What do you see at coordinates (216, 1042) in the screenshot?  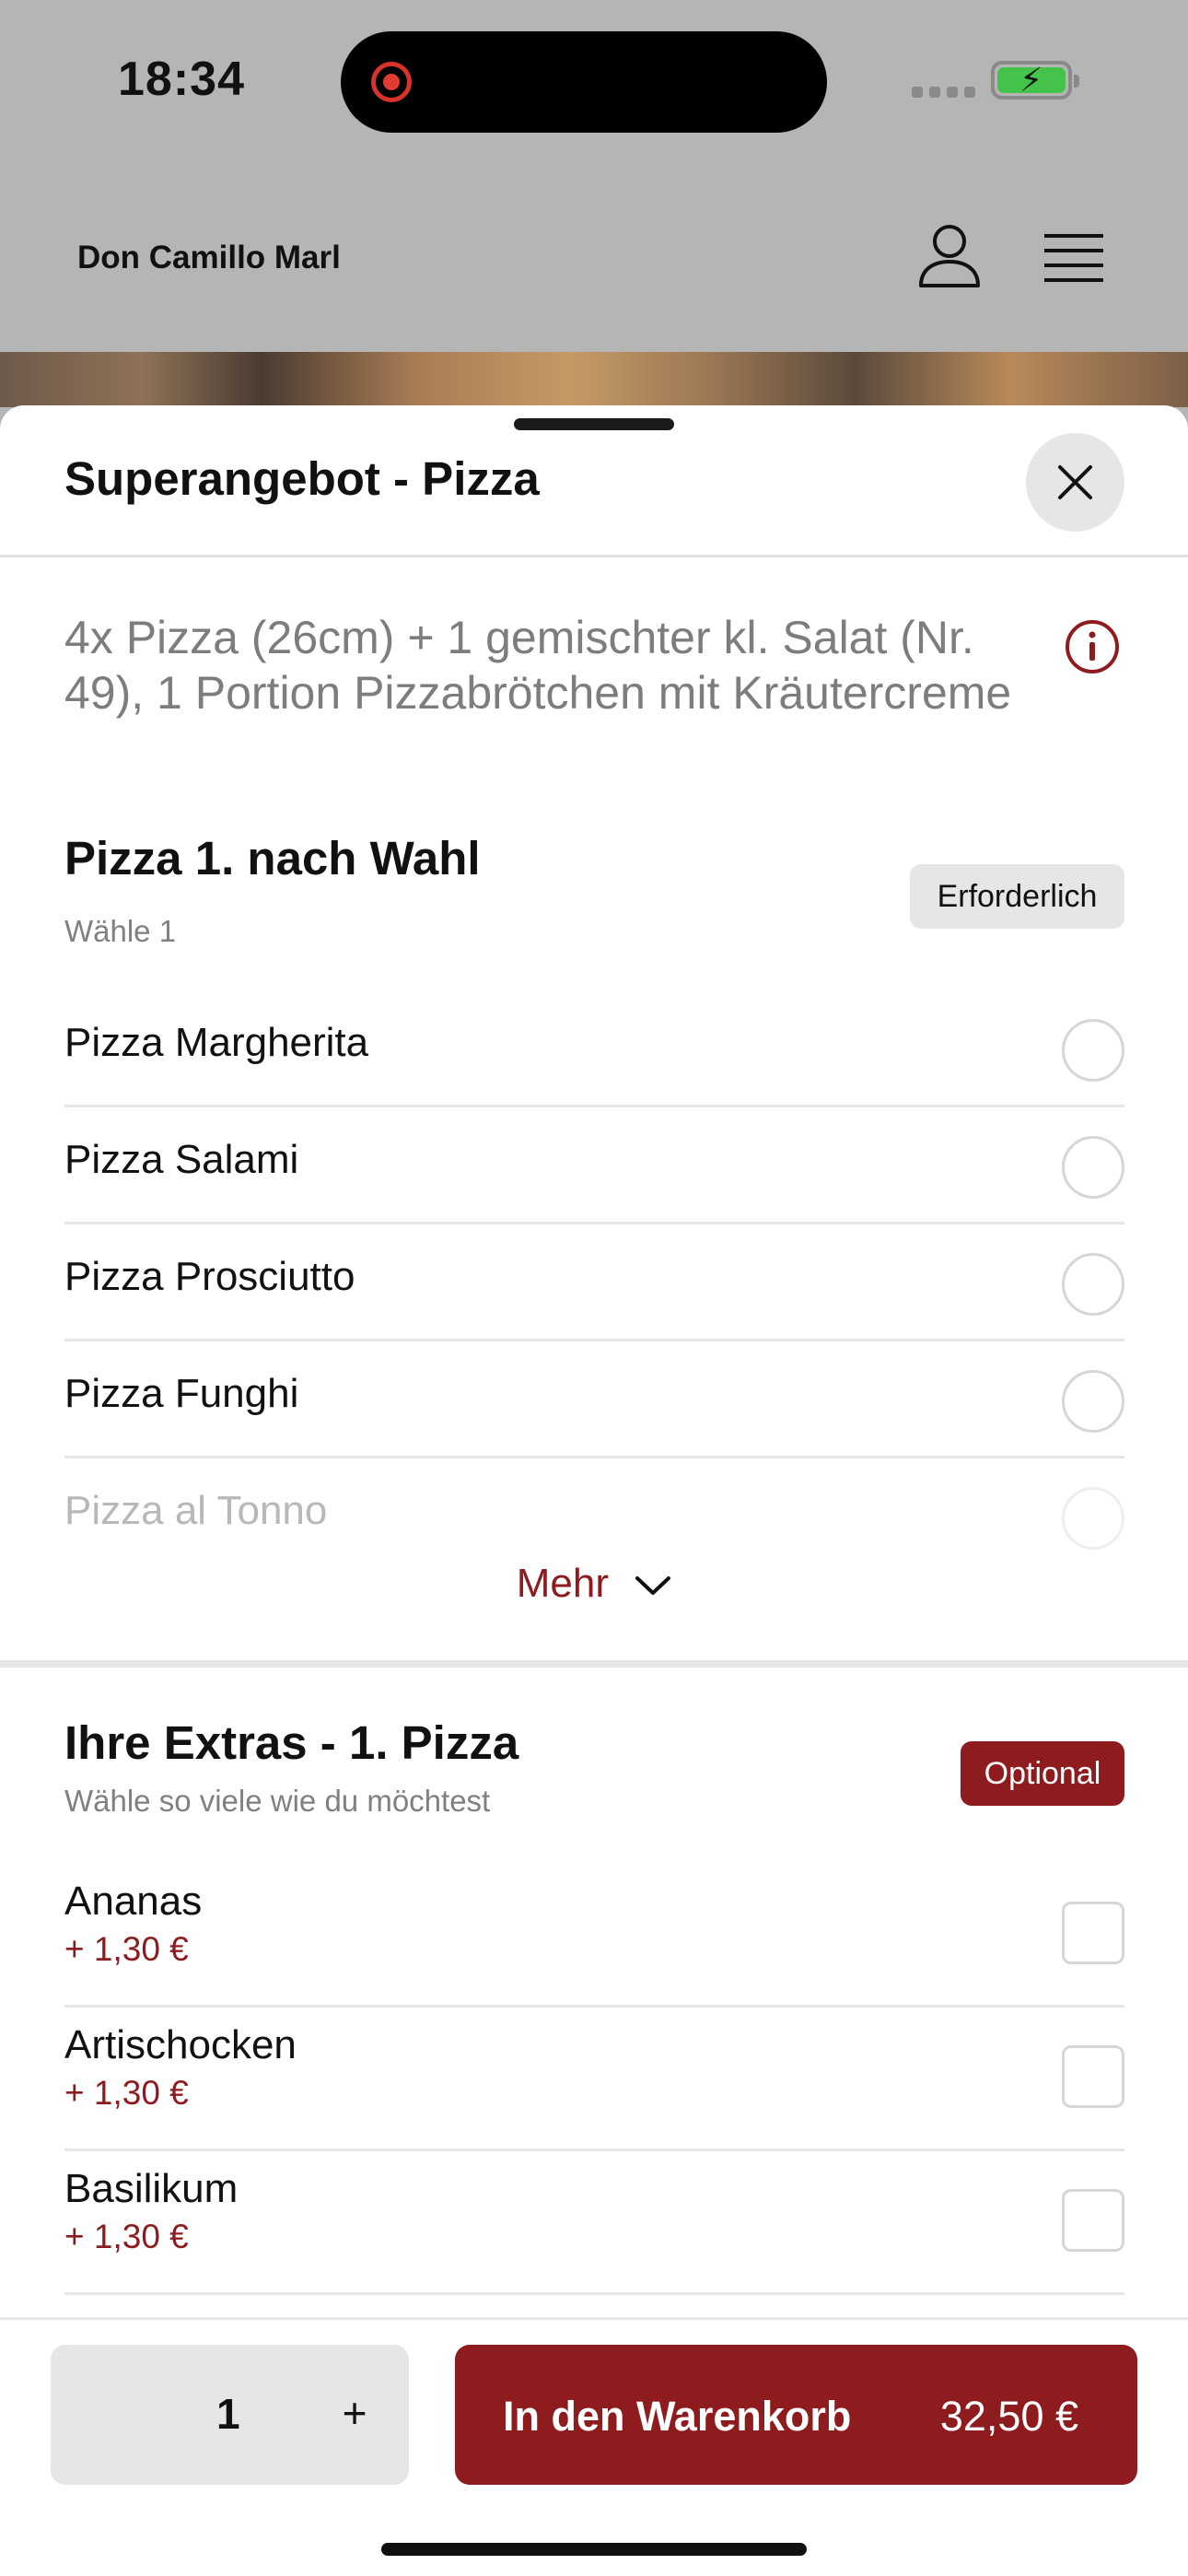 I see `option-label: Pizza Margherita` at bounding box center [216, 1042].